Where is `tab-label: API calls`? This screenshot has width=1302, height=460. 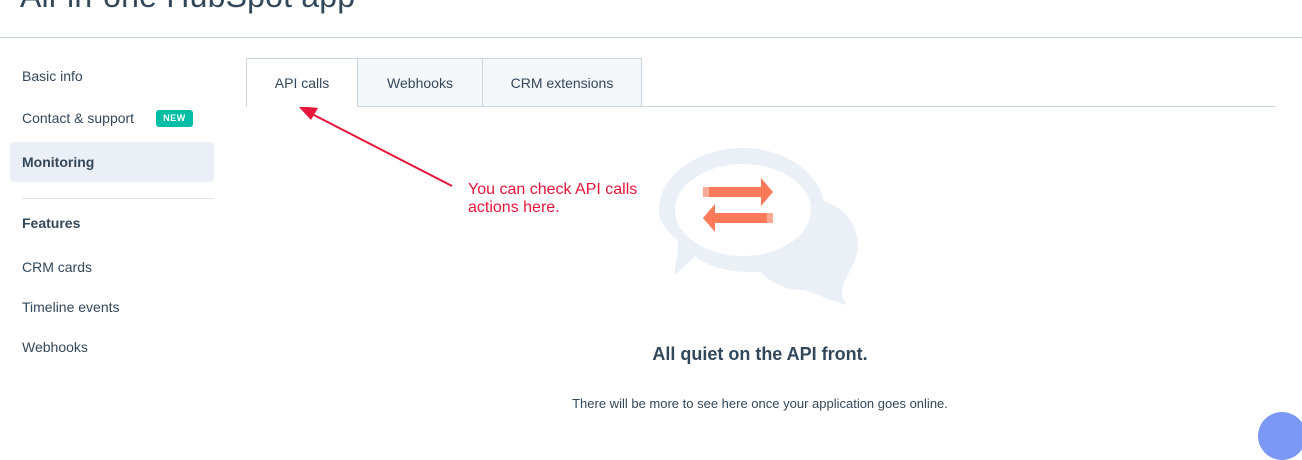
tab-label: API calls is located at coordinates (302, 82).